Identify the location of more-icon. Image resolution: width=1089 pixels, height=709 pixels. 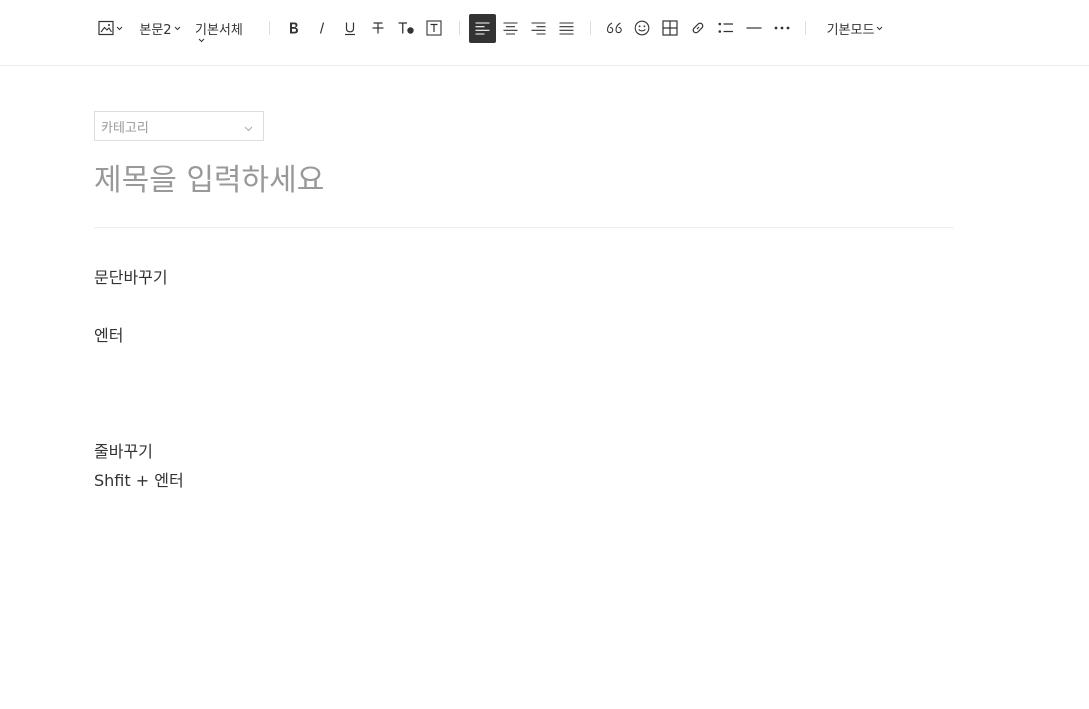
(782, 28).